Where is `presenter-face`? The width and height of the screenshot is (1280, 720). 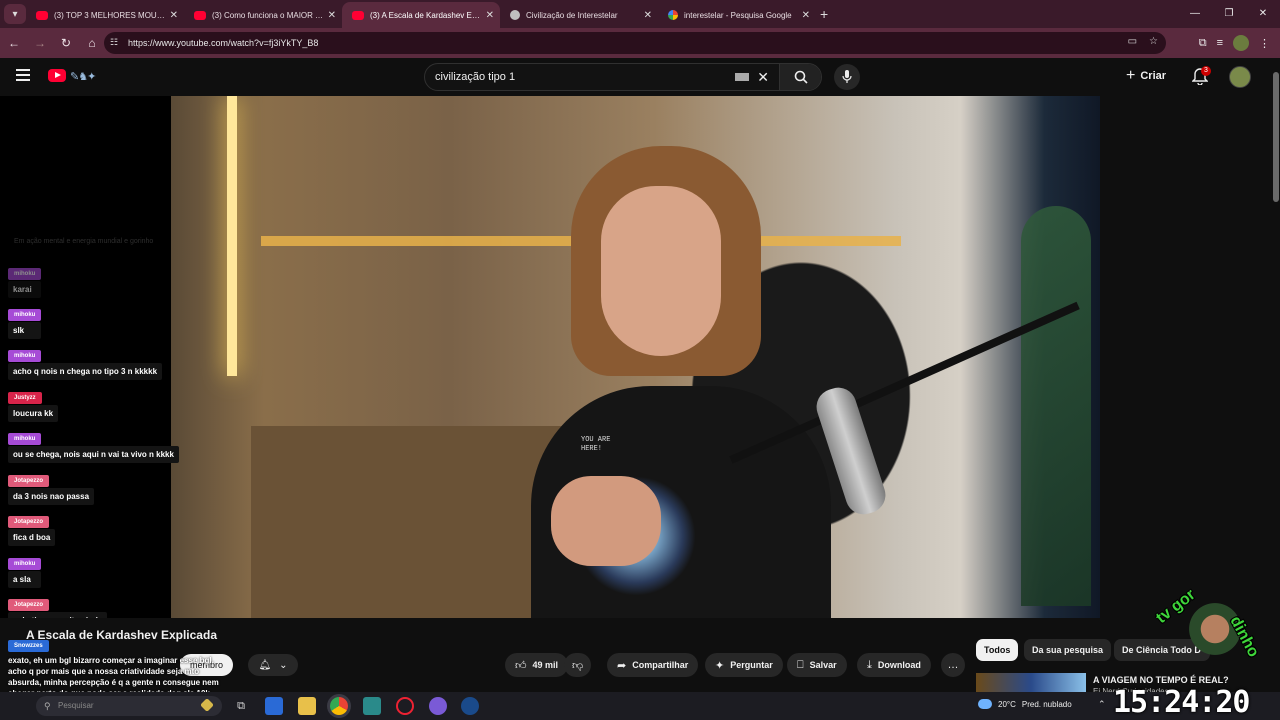
presenter-face is located at coordinates (661, 271).